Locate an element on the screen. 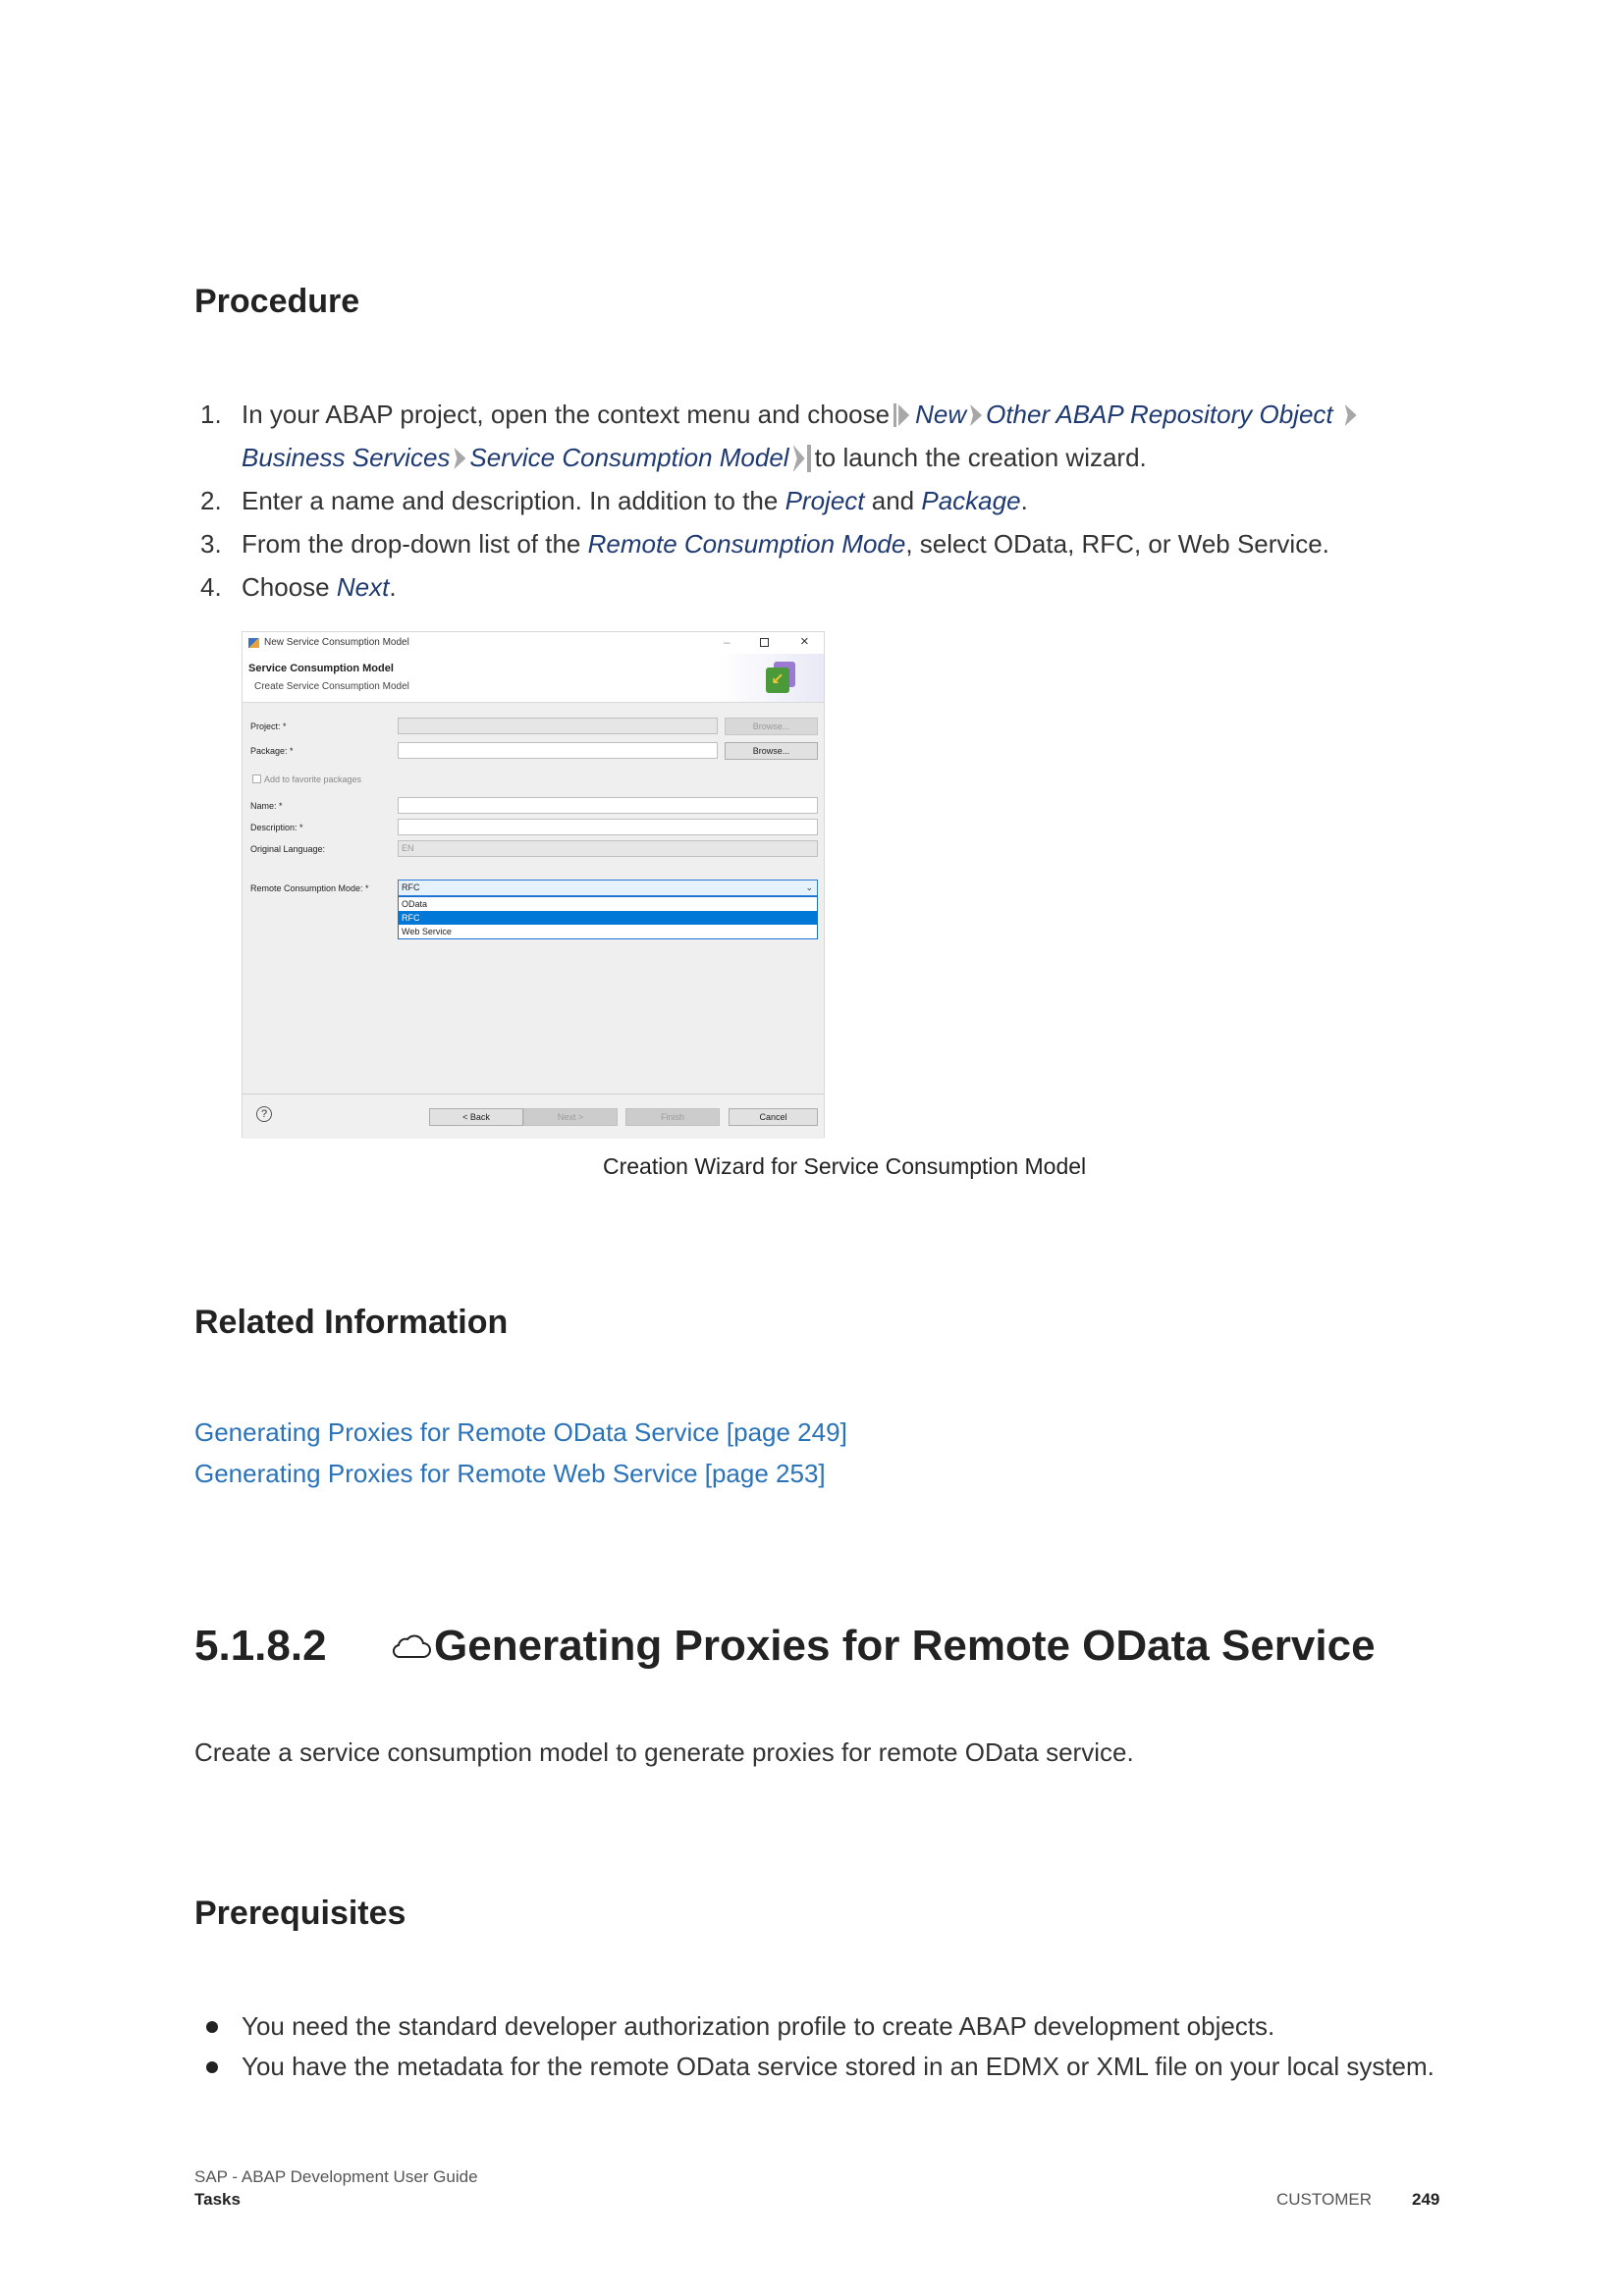  menu-path-end-icon is located at coordinates (802, 458).